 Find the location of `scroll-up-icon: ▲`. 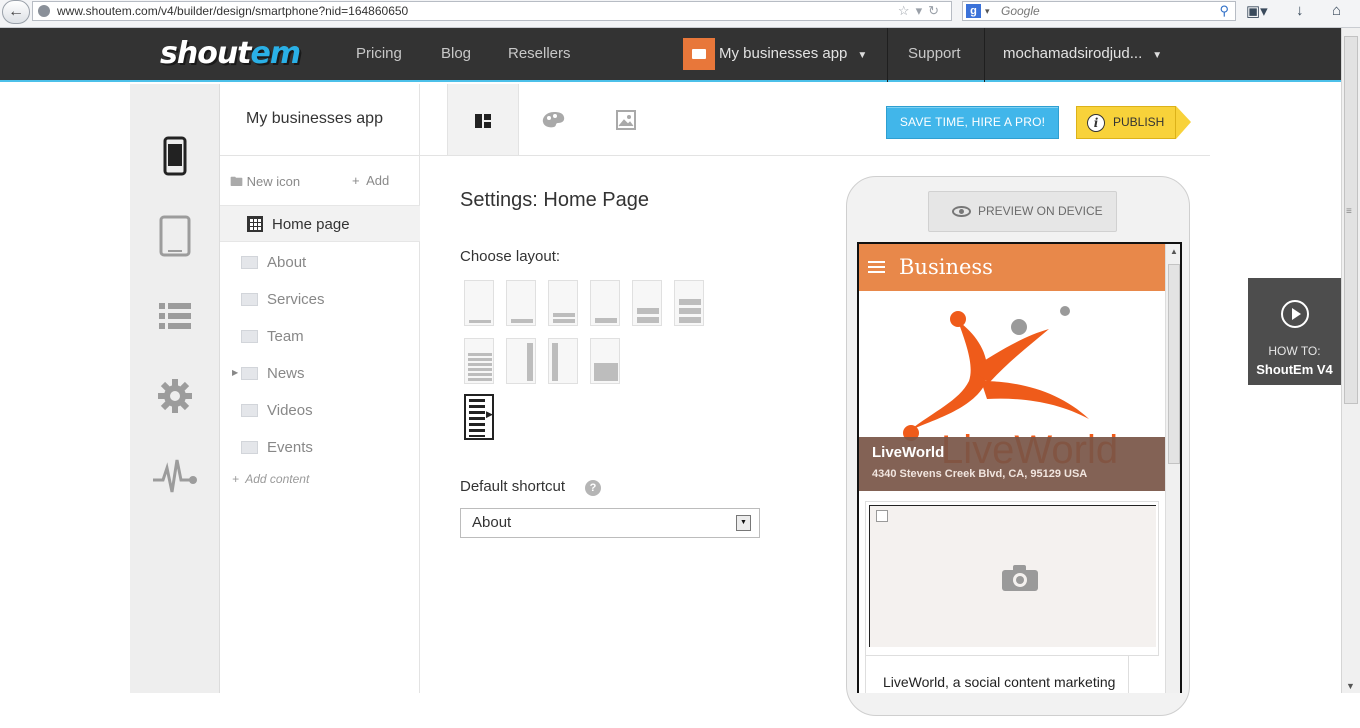

scroll-up-icon: ▲ is located at coordinates (1174, 251).